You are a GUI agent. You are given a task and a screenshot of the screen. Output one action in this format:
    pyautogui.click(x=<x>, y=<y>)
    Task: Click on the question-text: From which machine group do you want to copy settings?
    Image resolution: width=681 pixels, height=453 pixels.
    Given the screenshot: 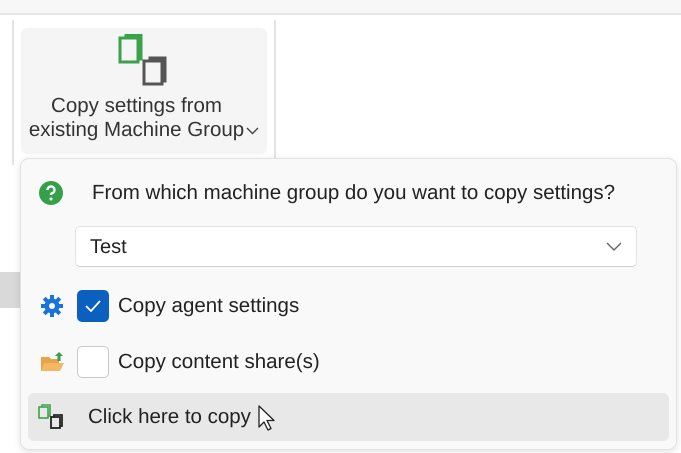 What is the action you would take?
    pyautogui.click(x=354, y=193)
    